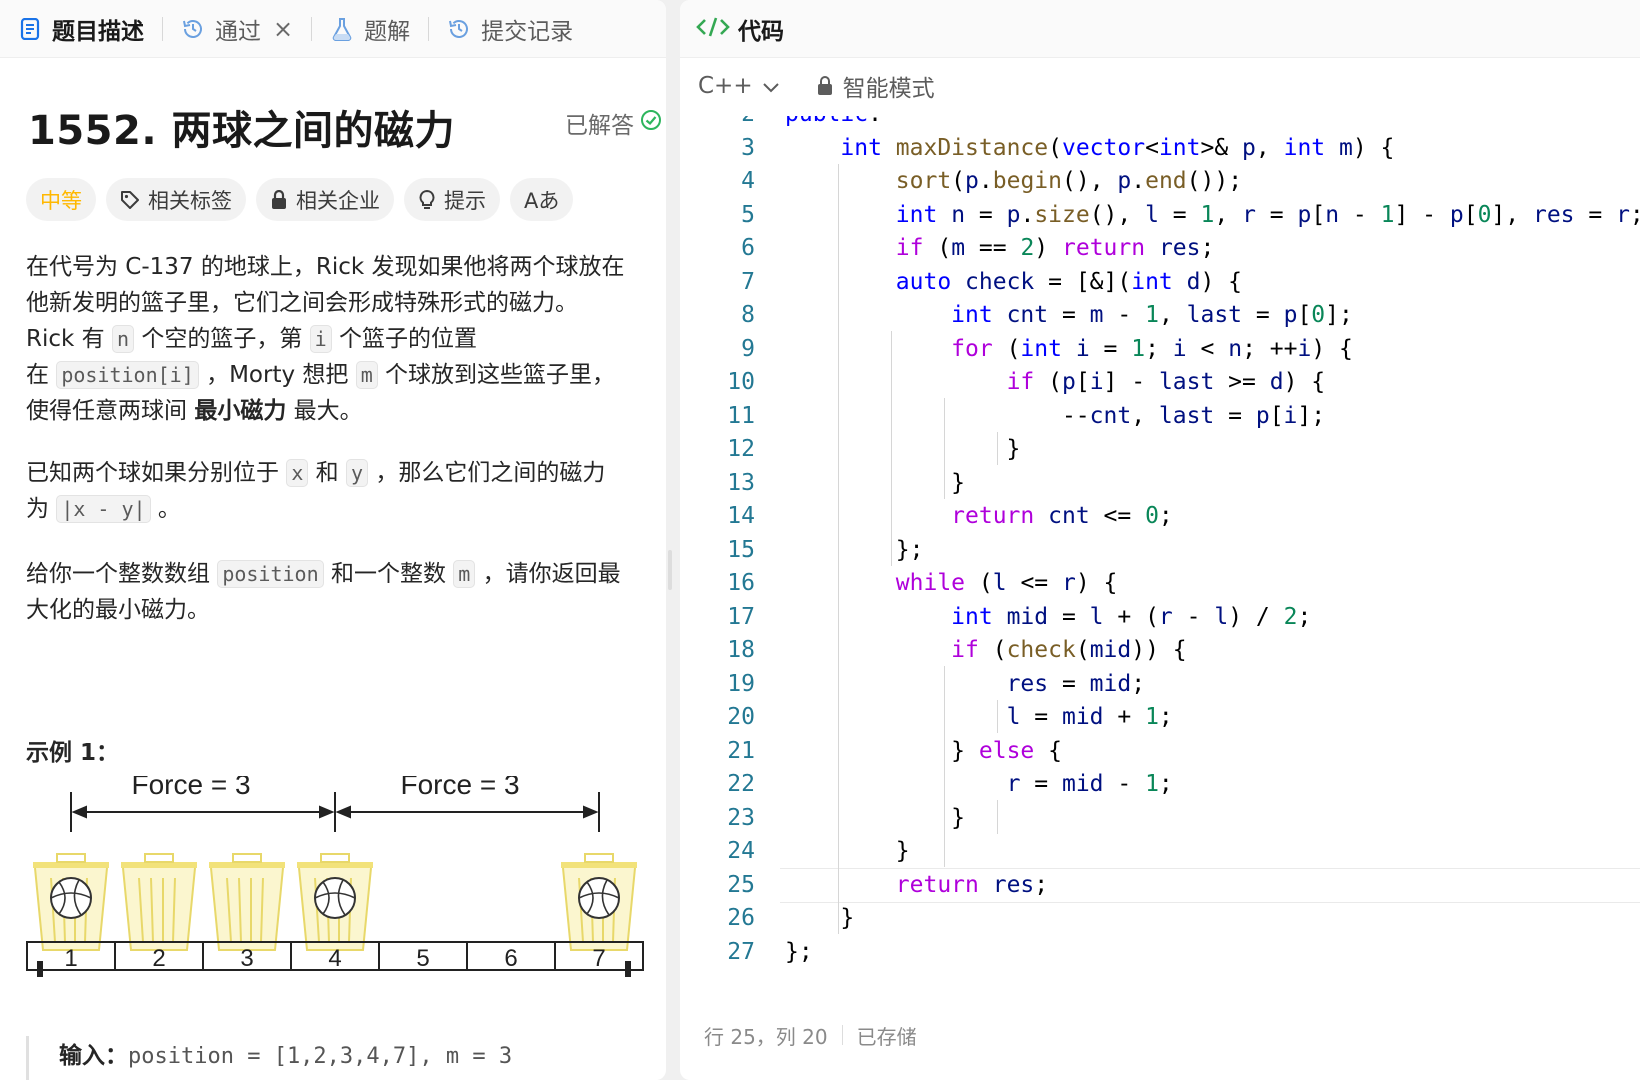  Describe the element at coordinates (1160, 181) in the screenshot. I see `code-line: 4 sort(p.begin(), p.end());` at that location.